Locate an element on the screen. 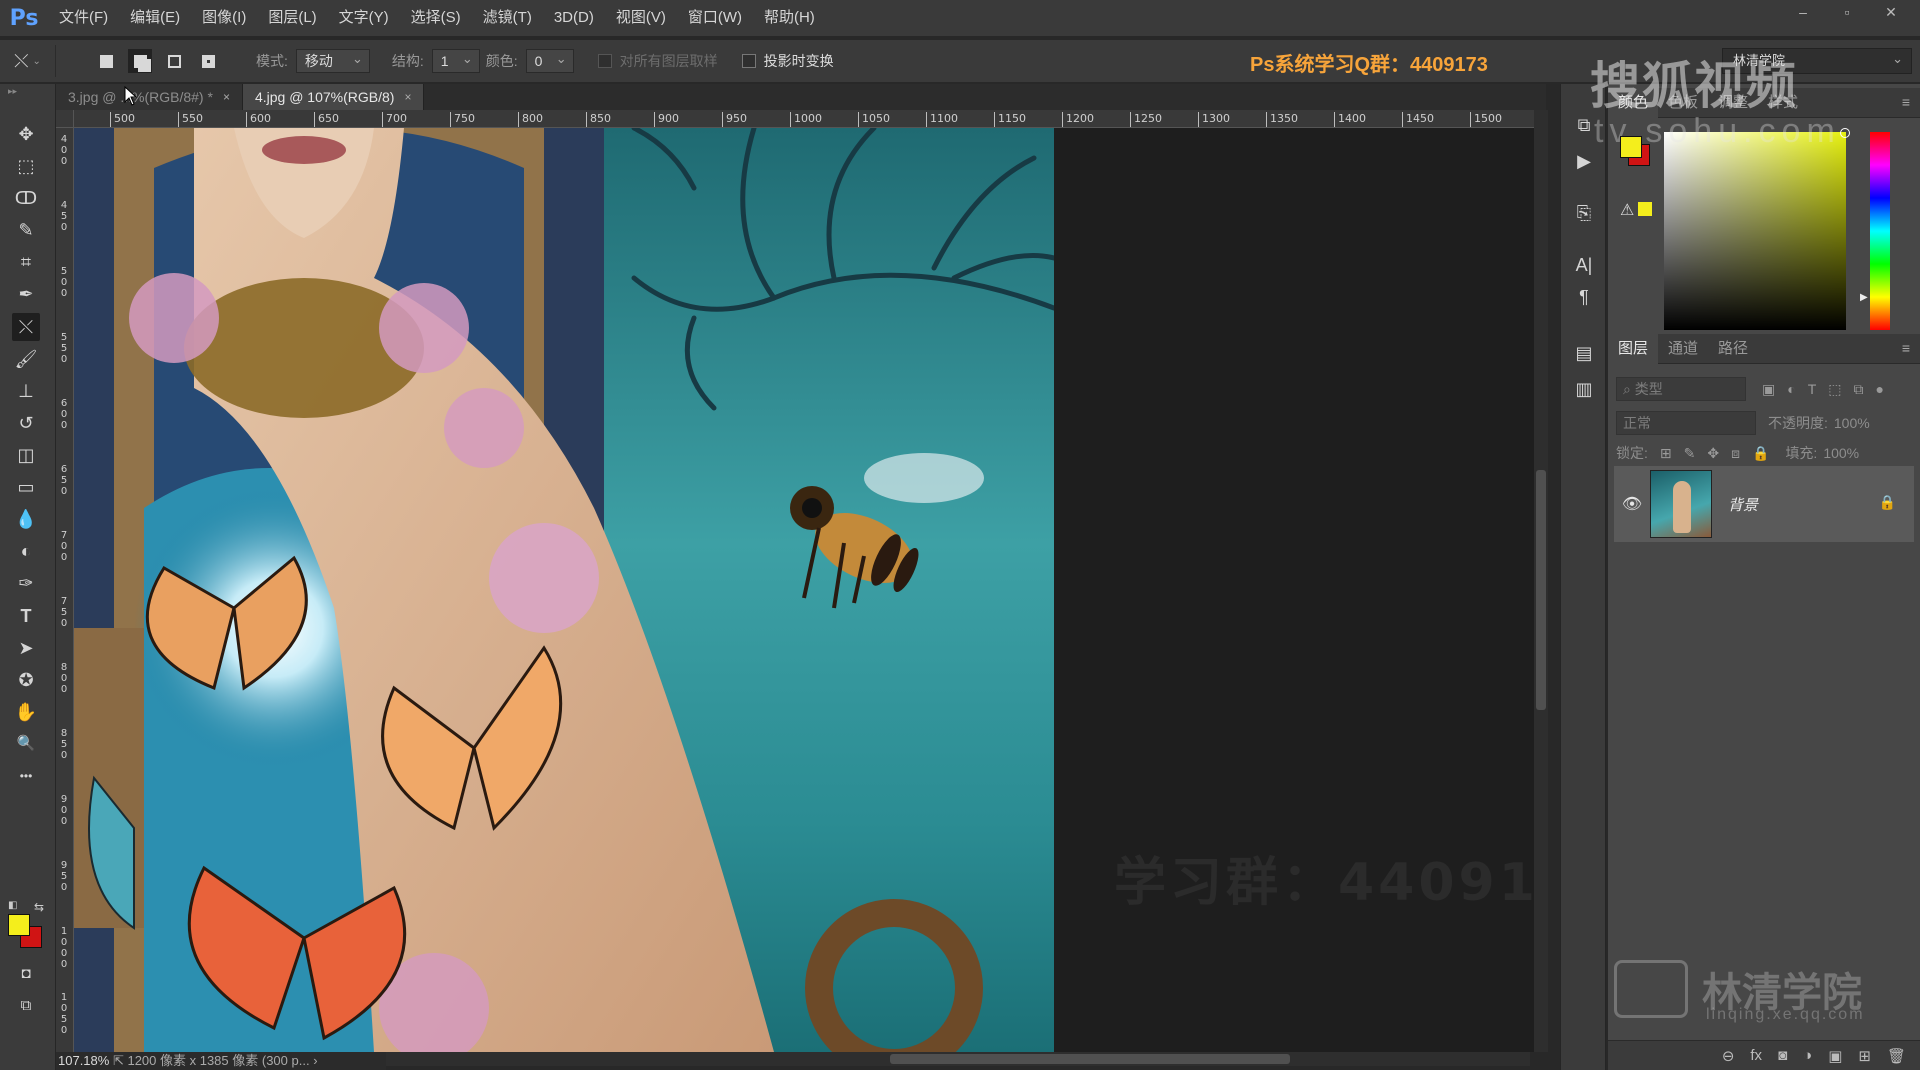 Image resolution: width=1920 pixels, height=1070 pixels. filter-adjustment-icon: ◐ is located at coordinates (1791, 389).